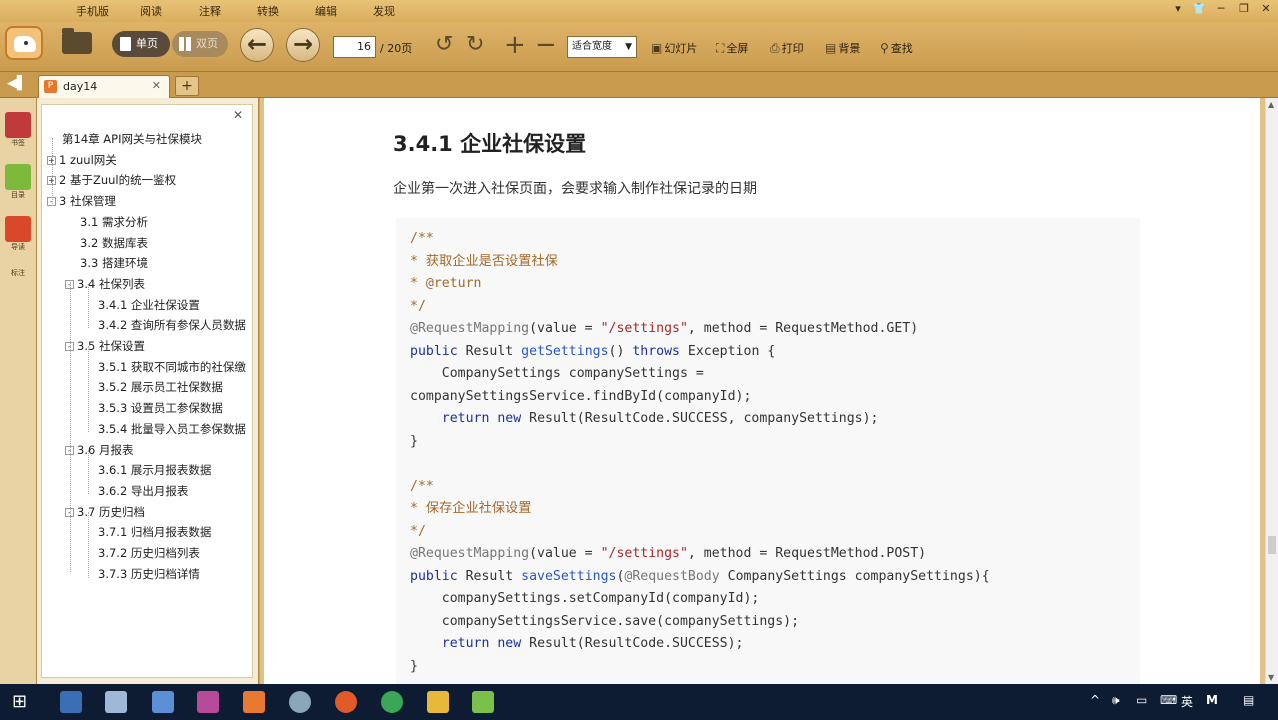  I want to click on minimize-icon: ─, so click(1221, 8).